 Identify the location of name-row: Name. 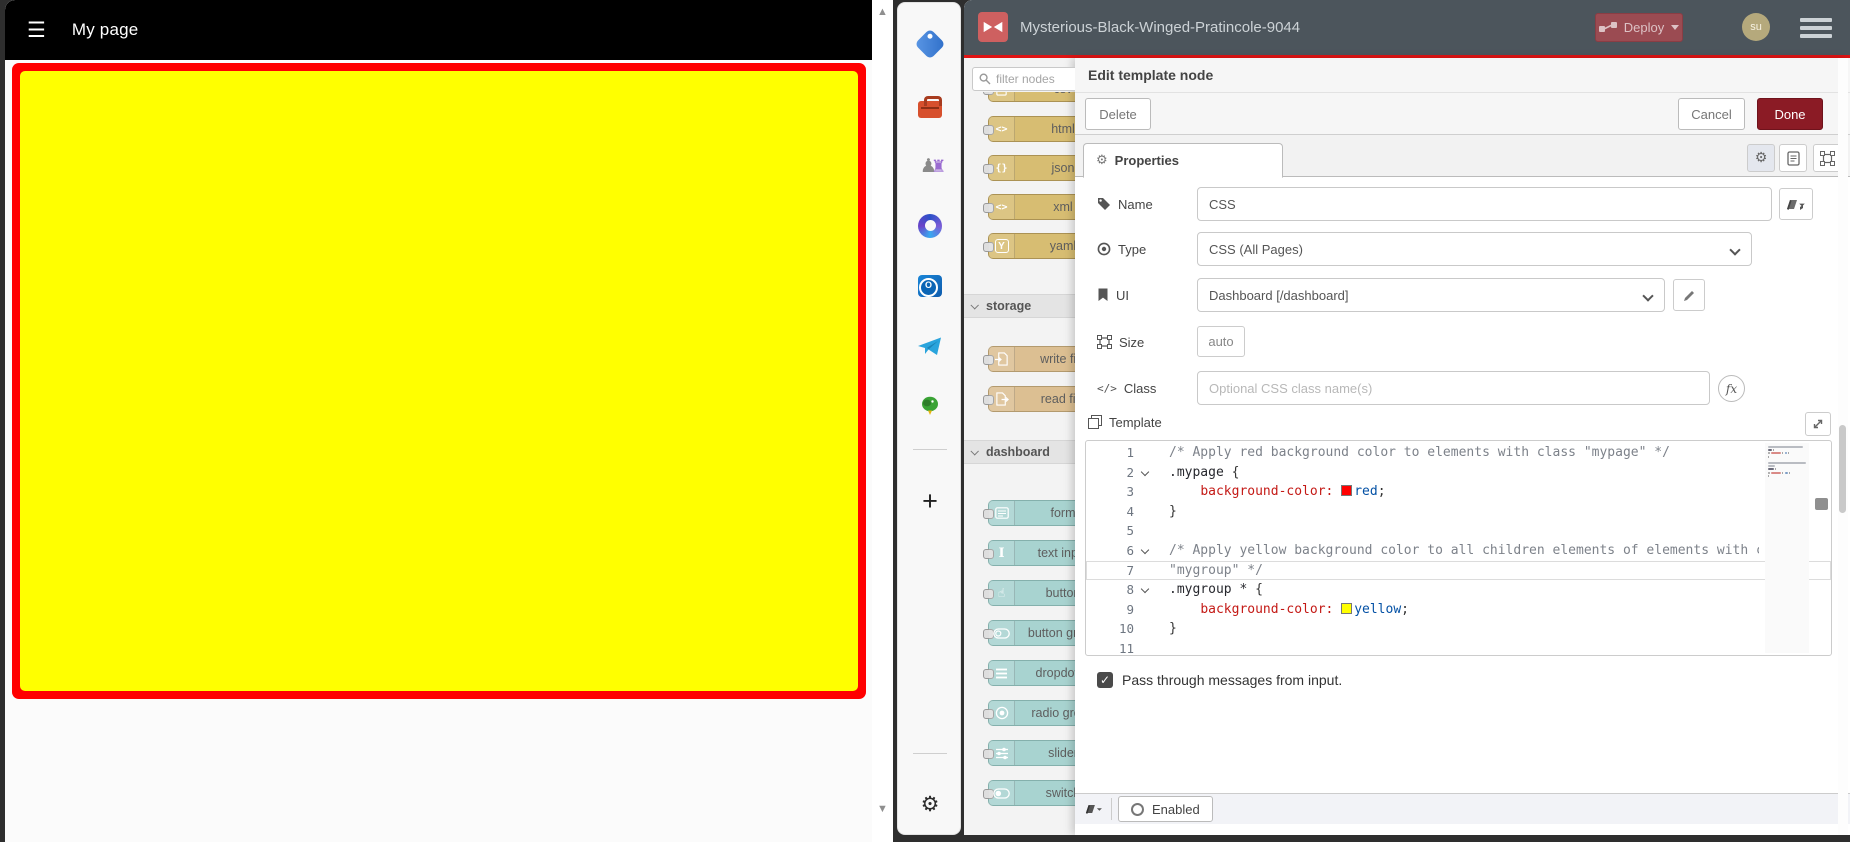
(1462, 204).